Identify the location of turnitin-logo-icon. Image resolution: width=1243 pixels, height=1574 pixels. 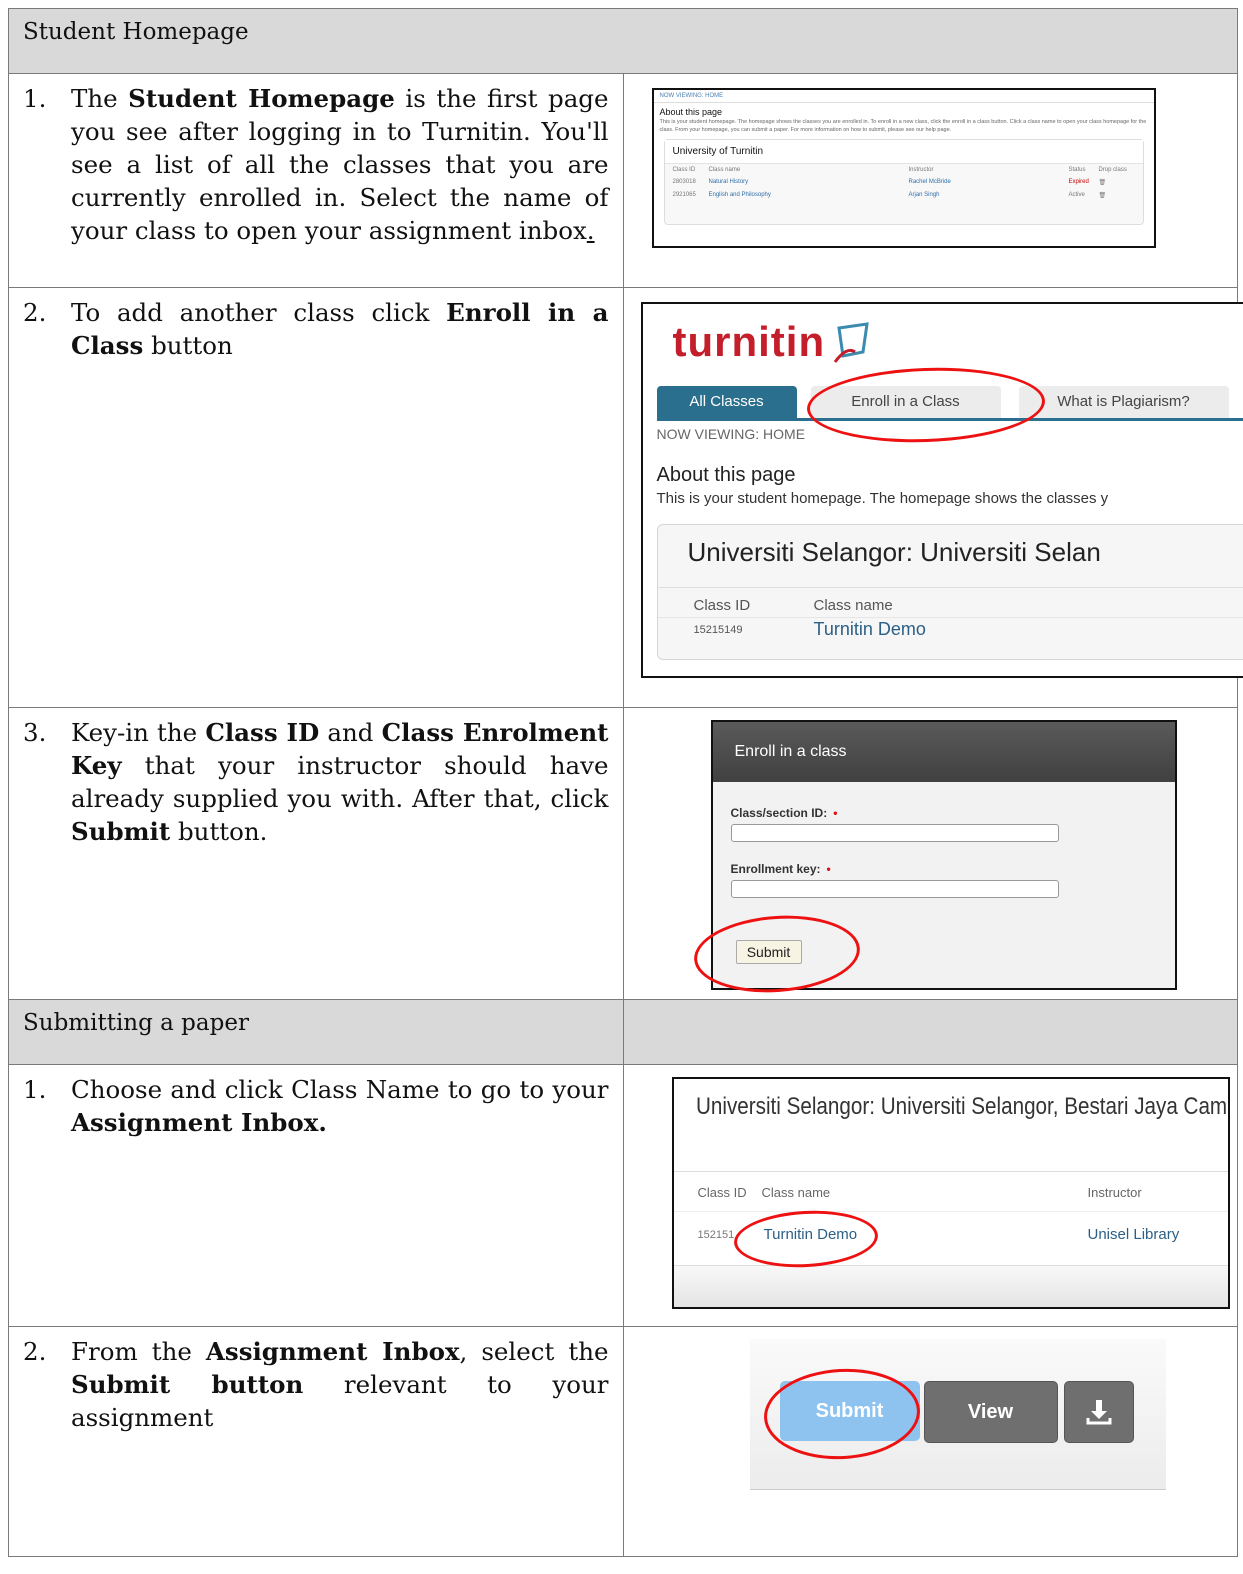
(851, 342).